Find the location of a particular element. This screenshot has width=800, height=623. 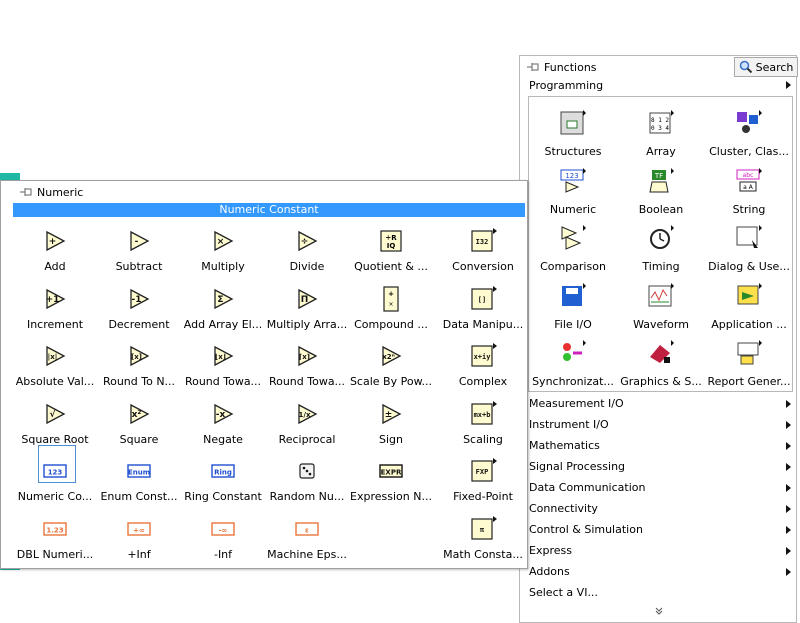

numeric-item-label: Fixed-Point is located at coordinates (483, 497).